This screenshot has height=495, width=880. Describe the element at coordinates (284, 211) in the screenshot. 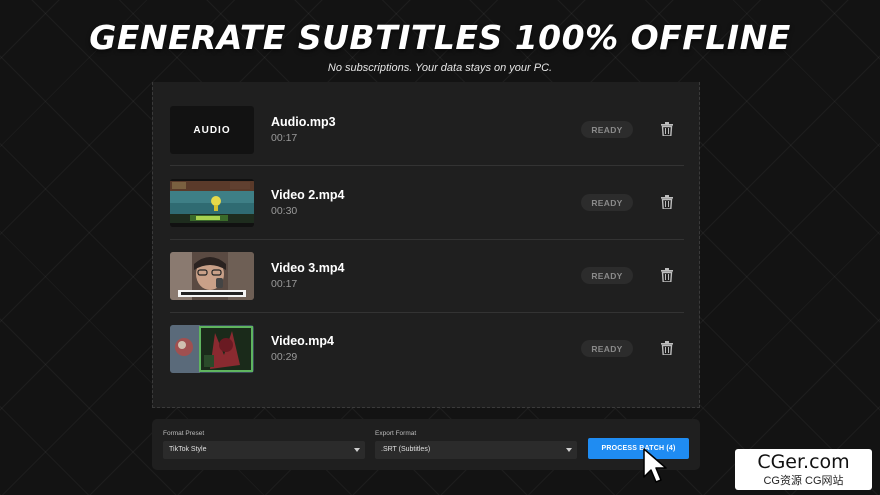

I see `file-duration: 00:30` at that location.